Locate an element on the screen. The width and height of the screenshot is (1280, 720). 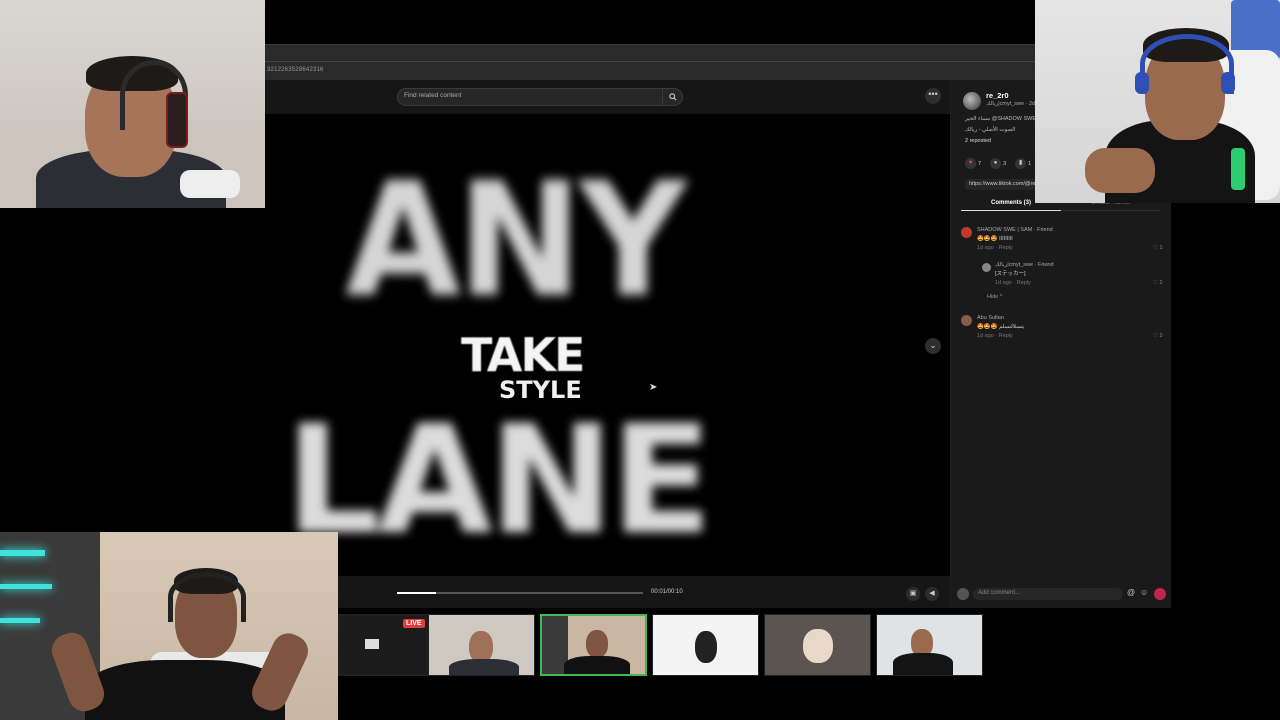
avatar-silhouette is located at coordinates (706, 647).